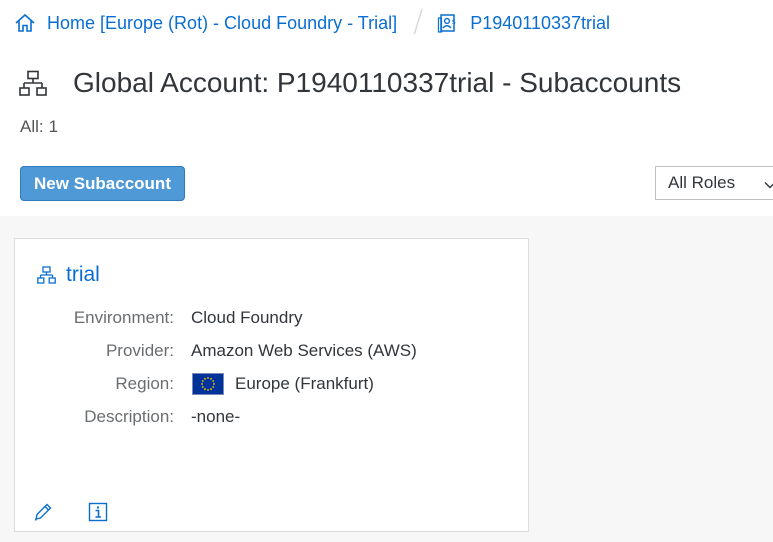 The image size is (773, 542). What do you see at coordinates (216, 416) in the screenshot?
I see `description-value: -none-` at bounding box center [216, 416].